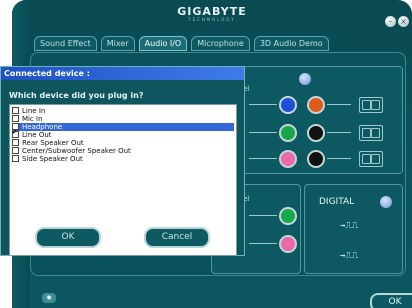  I want to click on list-item-line-in: Line In, so click(123, 110).